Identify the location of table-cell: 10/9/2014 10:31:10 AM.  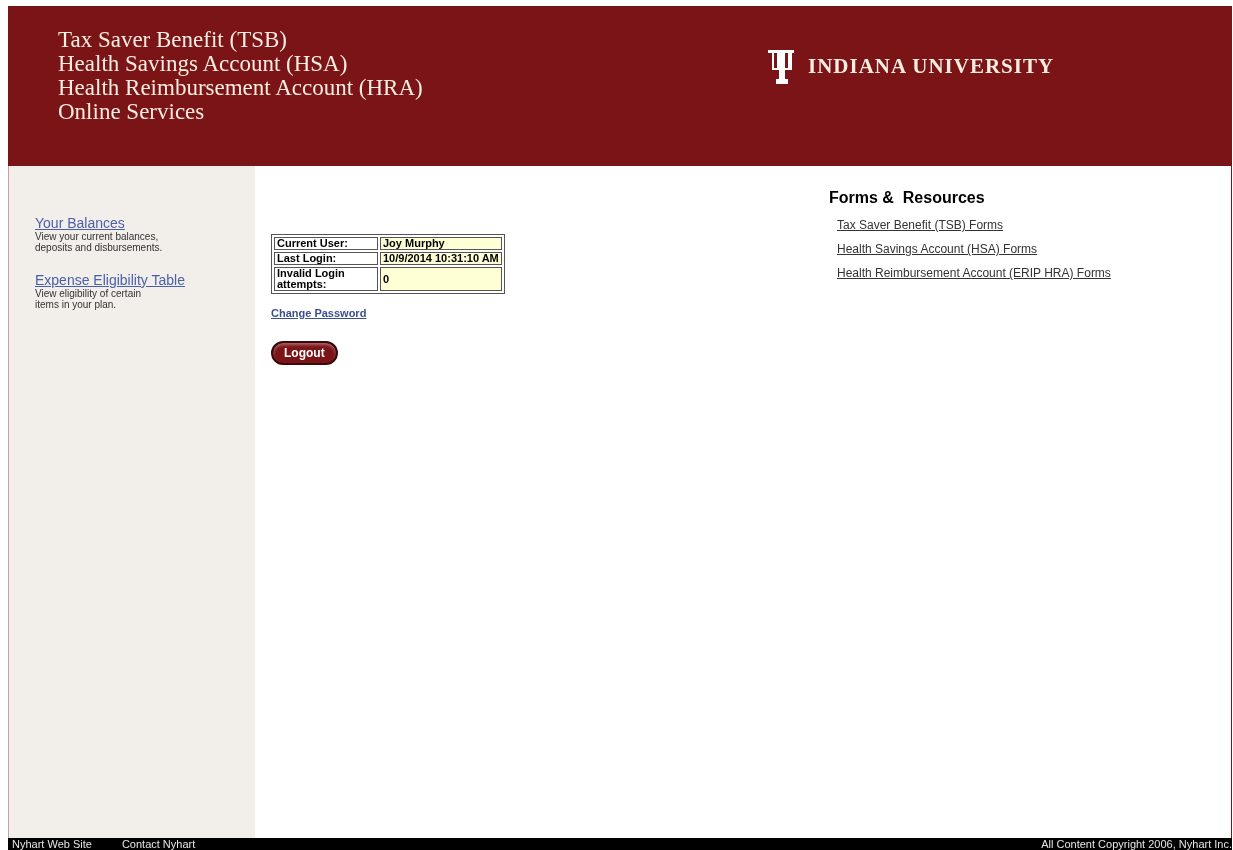
(441, 258).